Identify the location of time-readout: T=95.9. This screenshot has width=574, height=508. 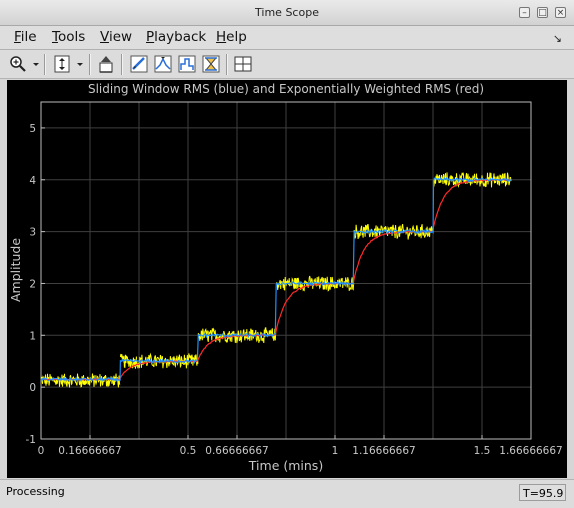
(542, 492).